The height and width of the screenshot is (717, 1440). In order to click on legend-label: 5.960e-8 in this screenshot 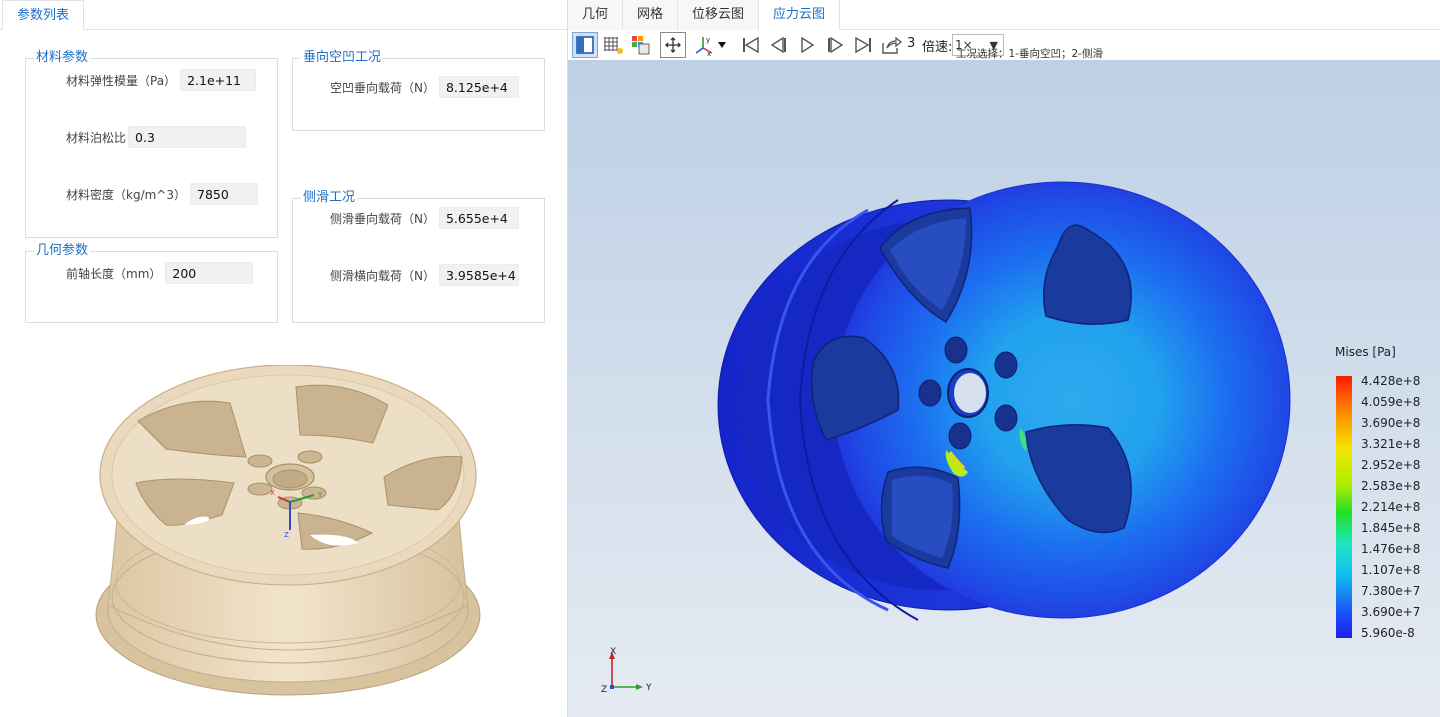, I will do `click(1388, 633)`.